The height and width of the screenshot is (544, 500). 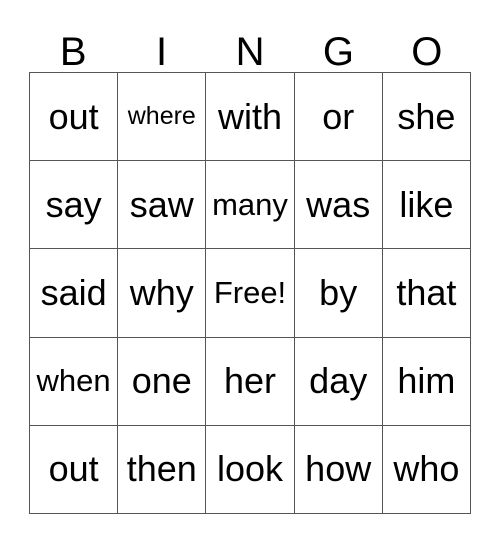 I want to click on bingo-cell: like, so click(x=426, y=205).